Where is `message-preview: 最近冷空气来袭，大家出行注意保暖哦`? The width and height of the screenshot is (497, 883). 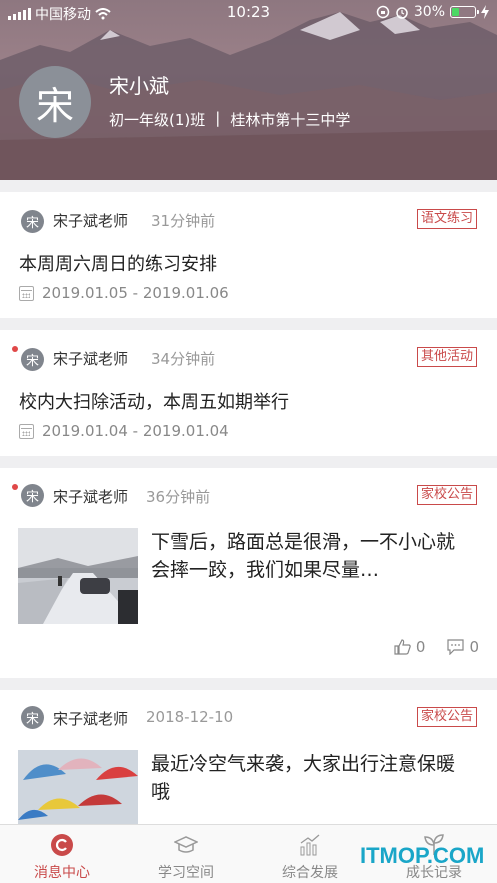 message-preview: 最近冷空气来袭，大家出行注意保暖哦 is located at coordinates (303, 778).